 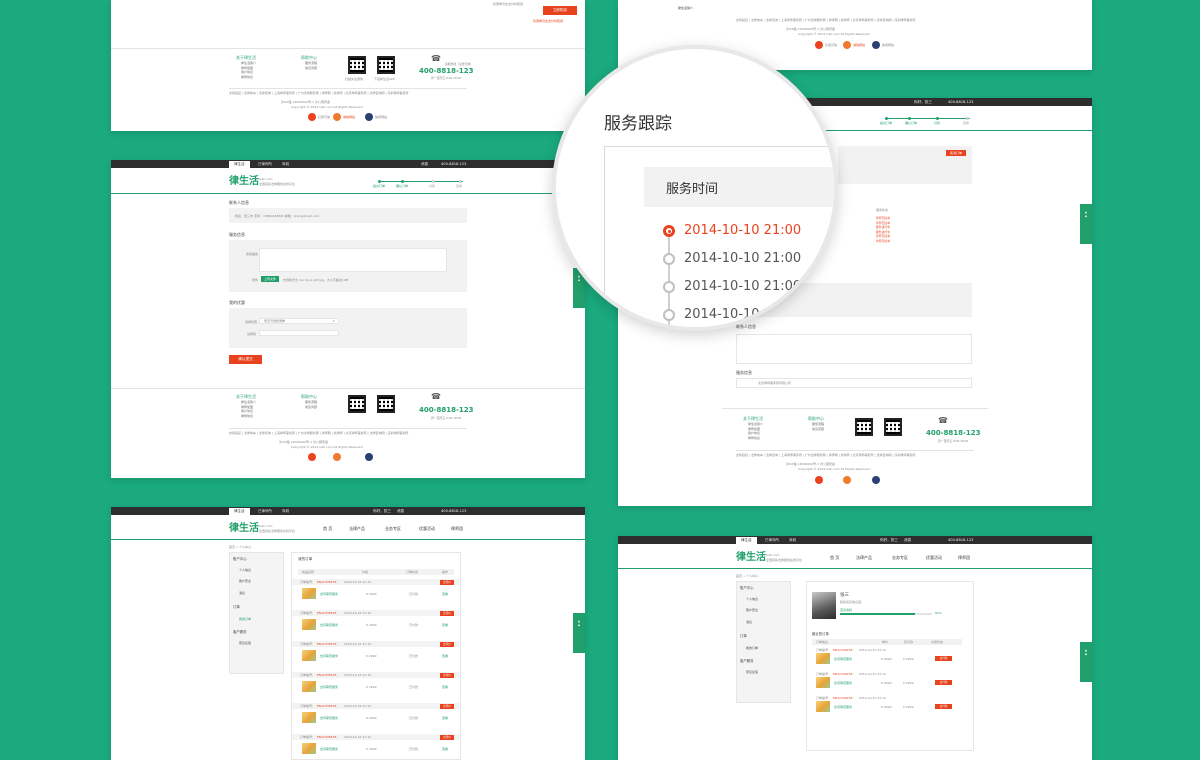 What do you see at coordinates (299, 333) in the screenshot?
I see `code-input` at bounding box center [299, 333].